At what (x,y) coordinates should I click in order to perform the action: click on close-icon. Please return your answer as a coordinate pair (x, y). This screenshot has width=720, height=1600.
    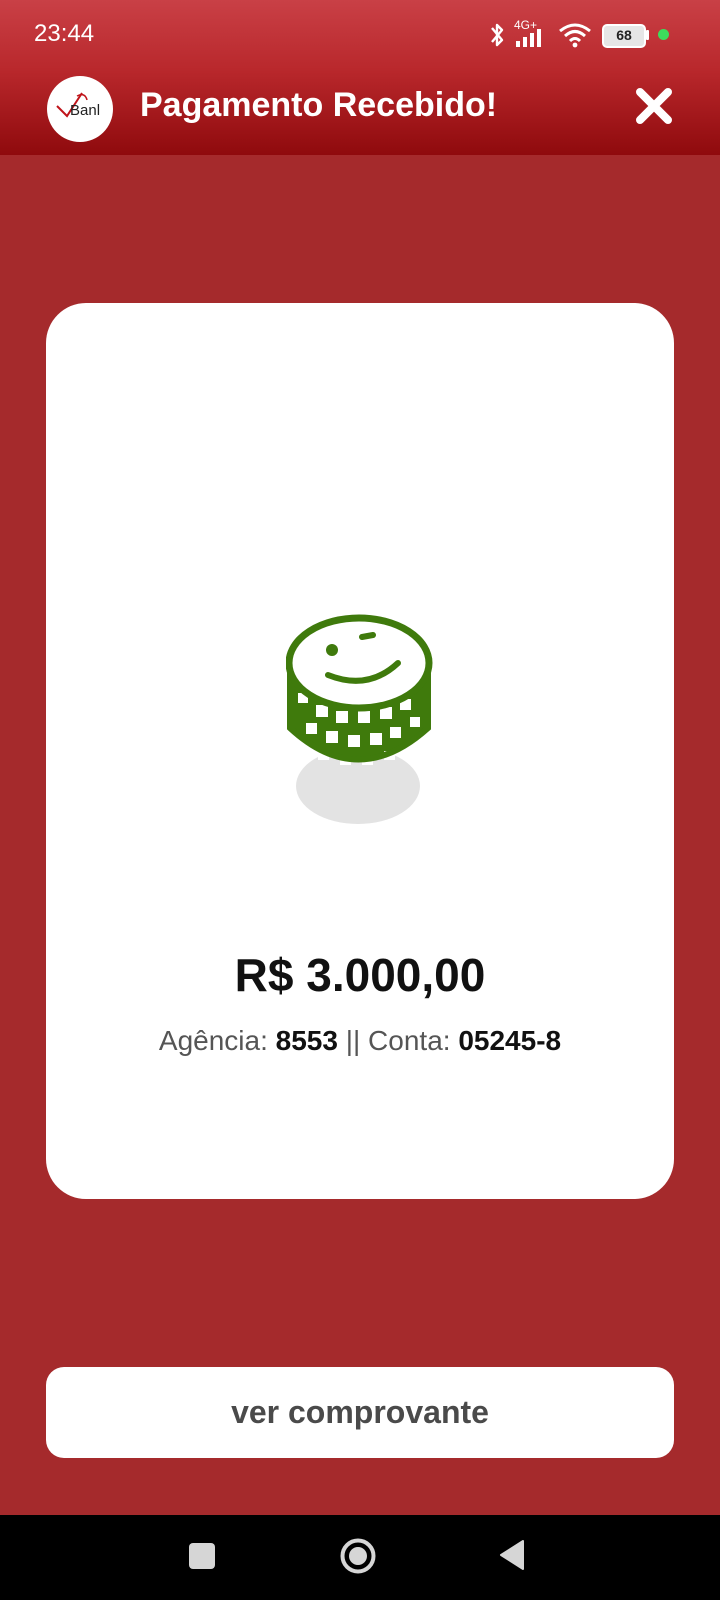
    Looking at the image, I should click on (654, 106).